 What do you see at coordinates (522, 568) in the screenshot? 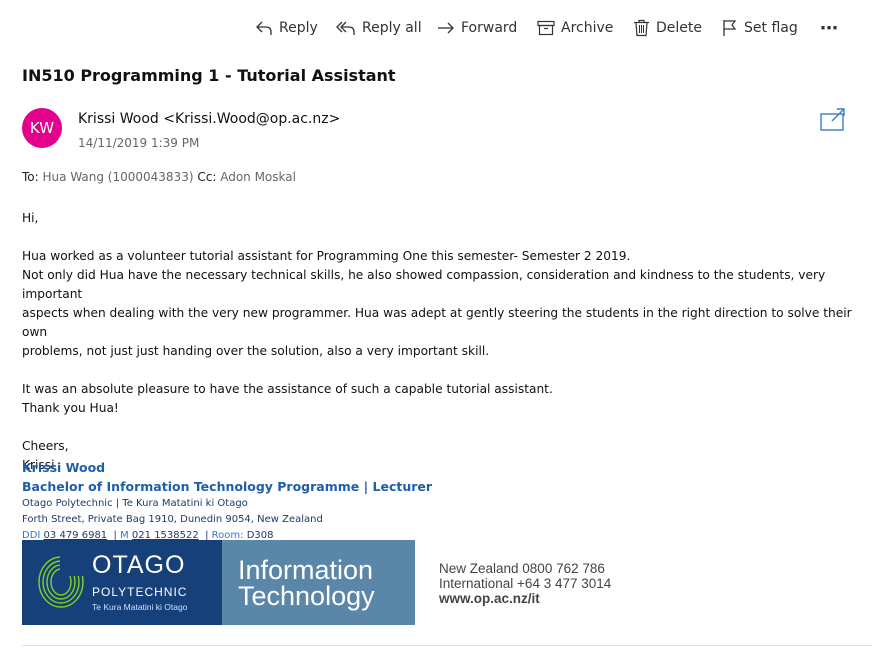
I see `phone-nz: New Zealand 0800 762 786` at bounding box center [522, 568].